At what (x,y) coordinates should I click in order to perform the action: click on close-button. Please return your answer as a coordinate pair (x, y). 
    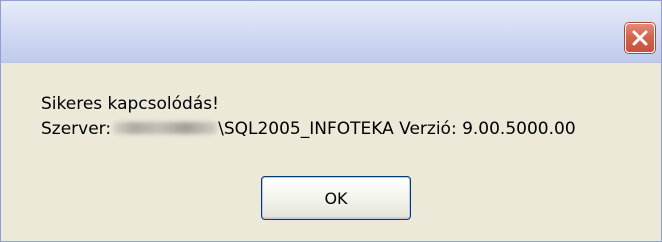
    Looking at the image, I should click on (640, 38).